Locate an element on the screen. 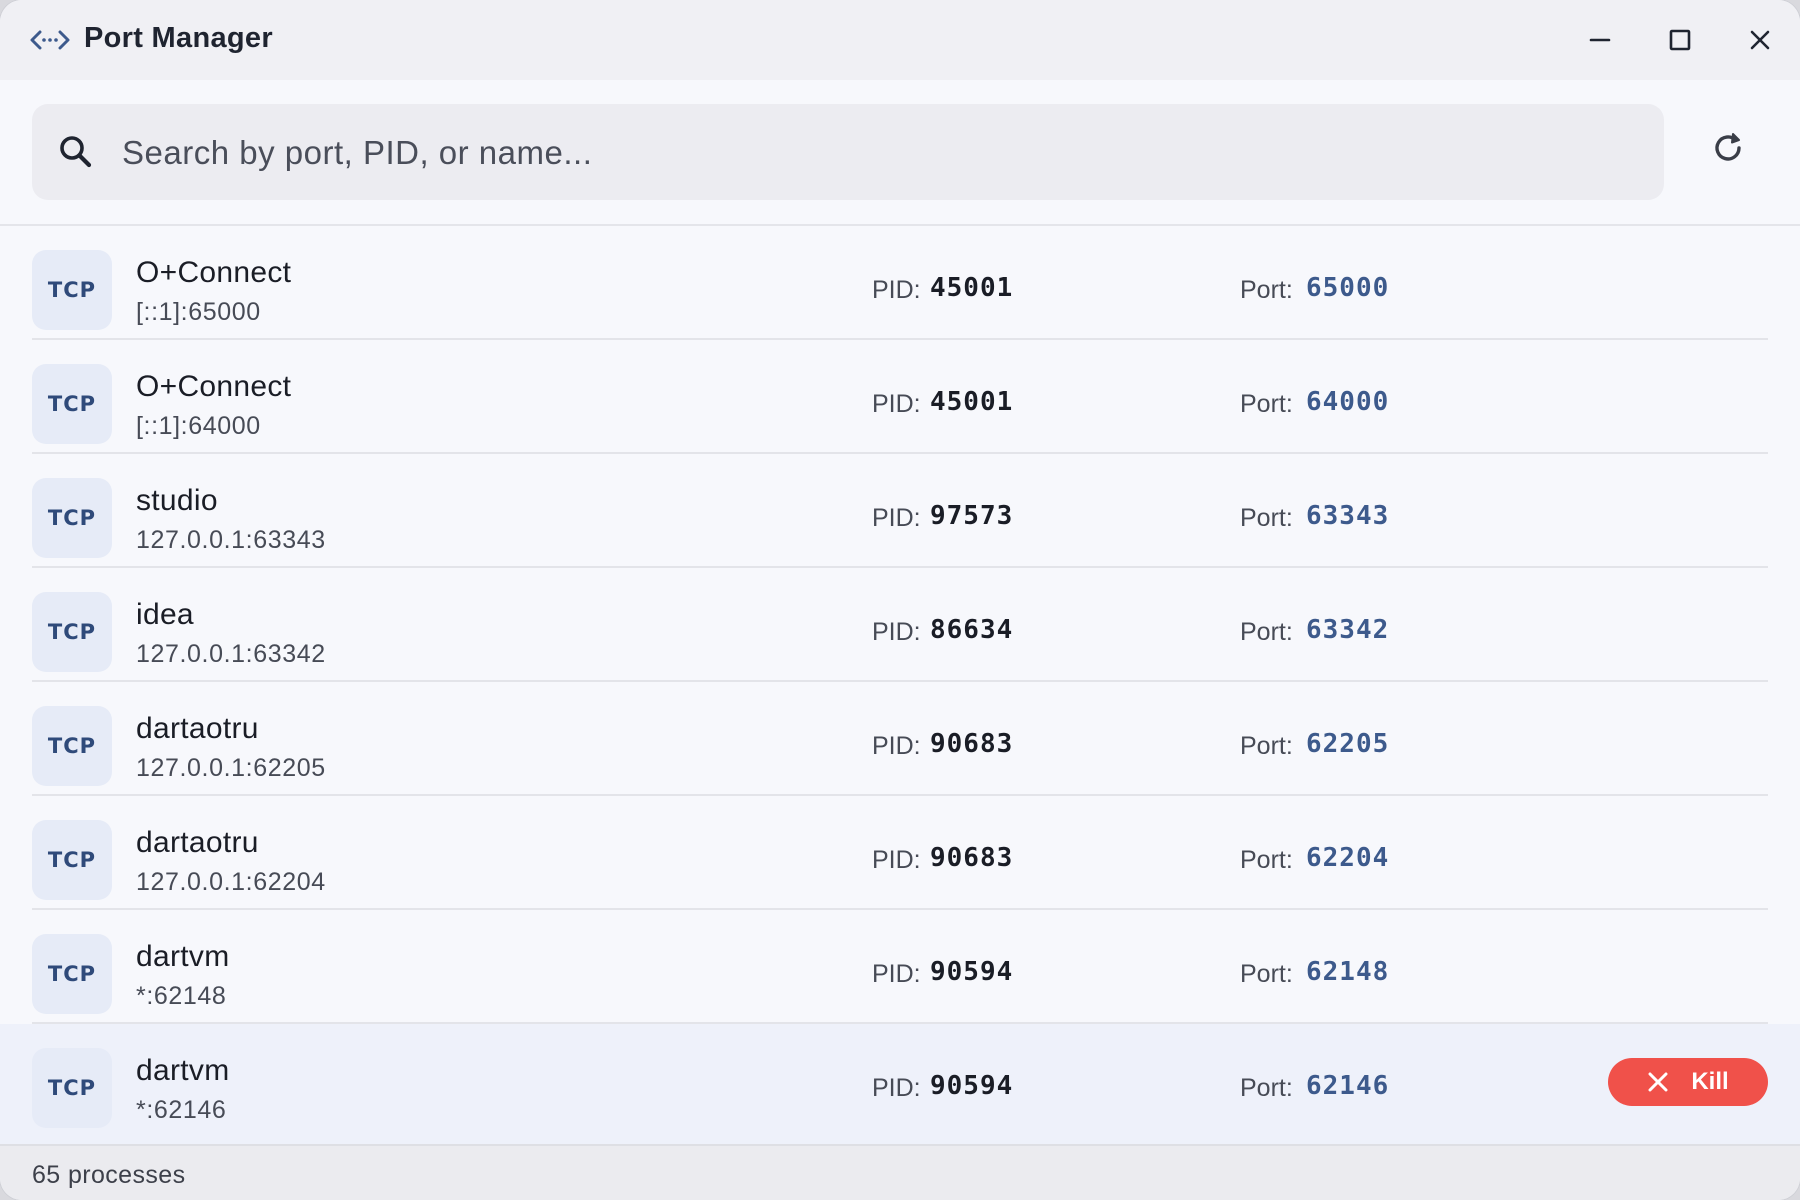 The height and width of the screenshot is (1200, 1800). process-count: 65 processes is located at coordinates (109, 1175).